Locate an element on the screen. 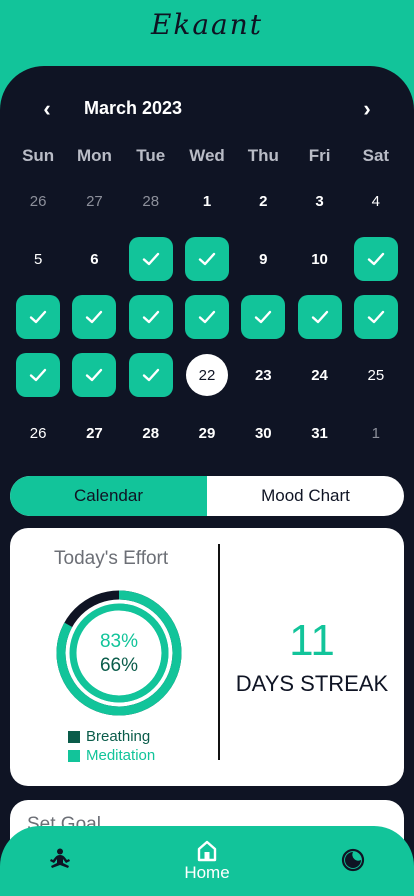 This screenshot has width=414, height=896. calendar-day: 29 is located at coordinates (207, 433).